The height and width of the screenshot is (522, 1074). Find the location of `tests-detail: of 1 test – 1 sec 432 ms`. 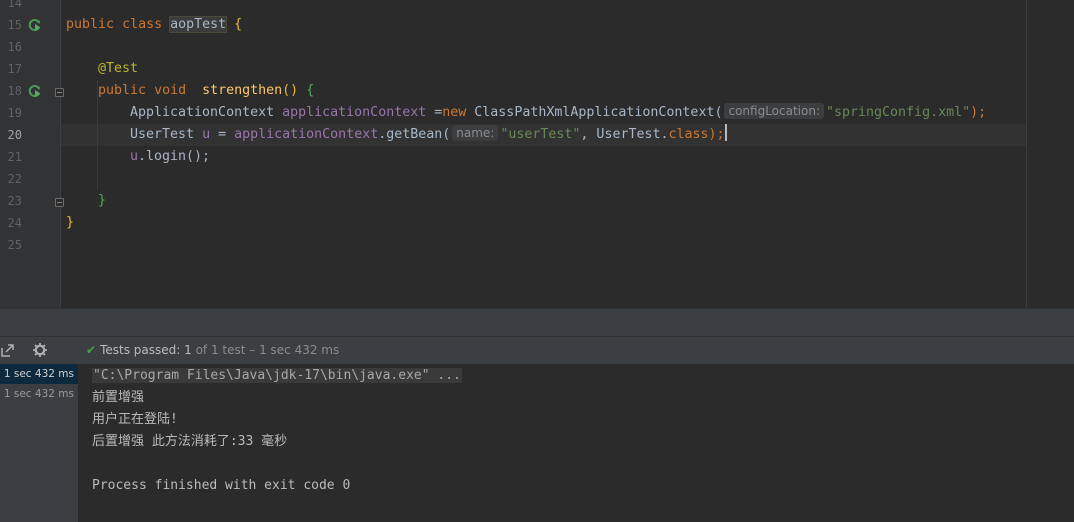

tests-detail: of 1 test – 1 sec 432 ms is located at coordinates (265, 350).